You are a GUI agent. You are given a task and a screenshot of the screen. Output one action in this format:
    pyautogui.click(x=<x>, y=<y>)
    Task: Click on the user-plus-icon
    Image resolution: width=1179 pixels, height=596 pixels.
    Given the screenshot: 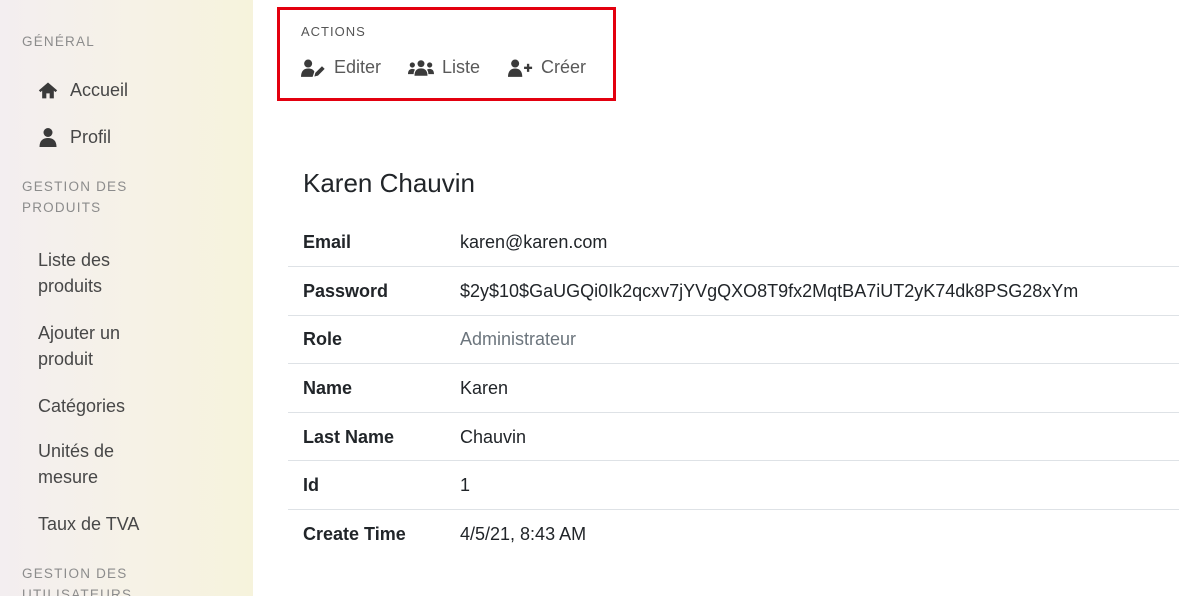 What is the action you would take?
    pyautogui.click(x=520, y=68)
    